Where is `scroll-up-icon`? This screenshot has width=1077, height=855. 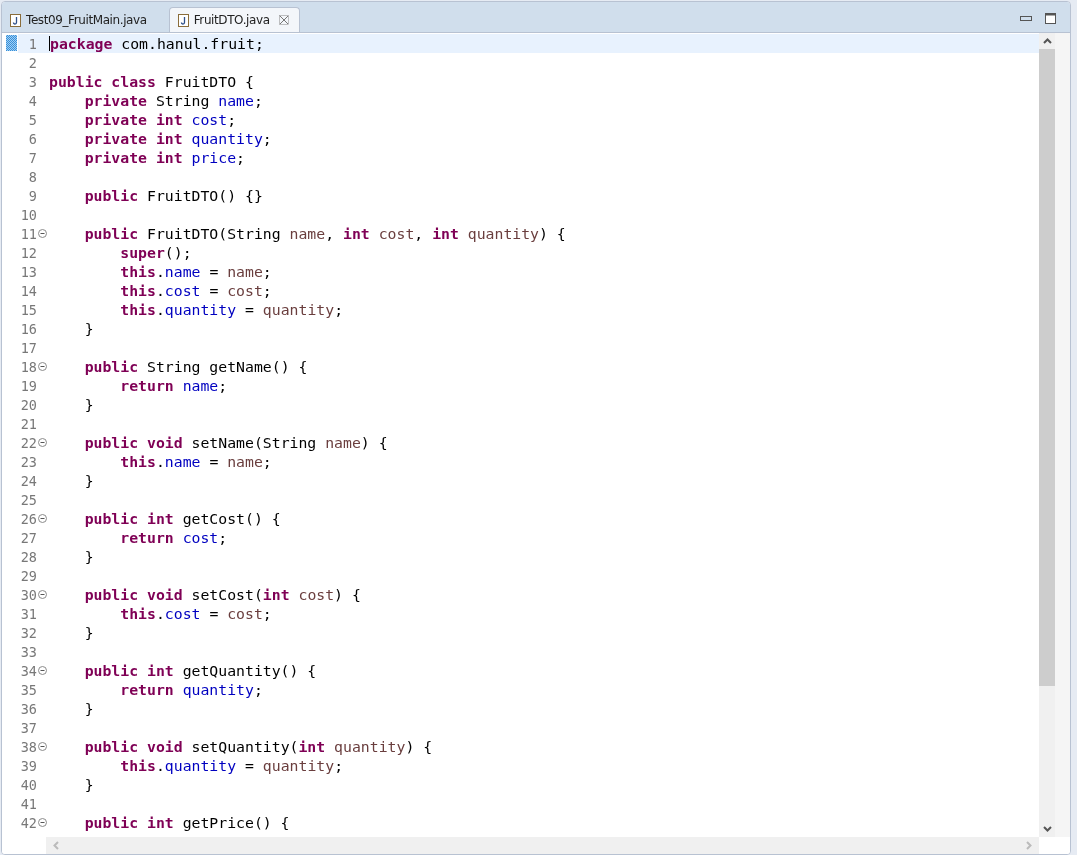
scroll-up-icon is located at coordinates (1047, 41).